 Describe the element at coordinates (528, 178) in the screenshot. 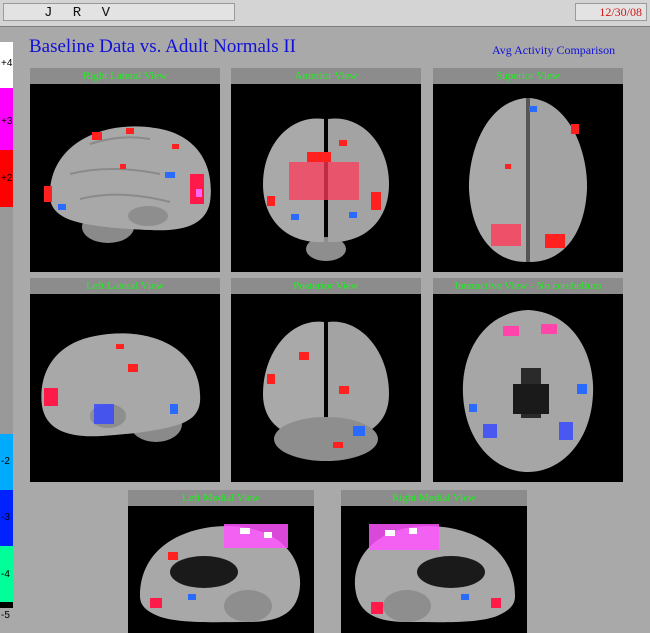

I see `brain-render-superior` at that location.